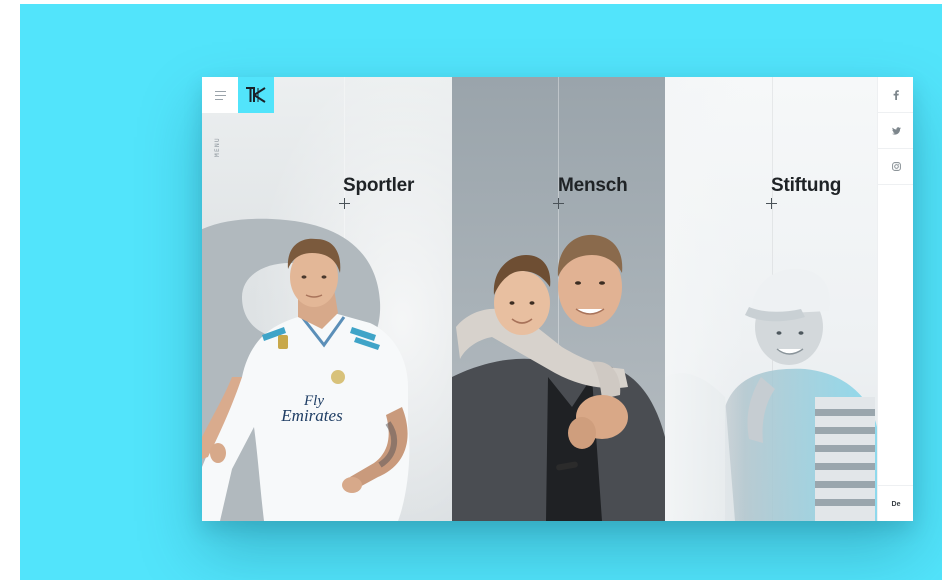 The image size is (942, 580). I want to click on logo, so click(256, 95).